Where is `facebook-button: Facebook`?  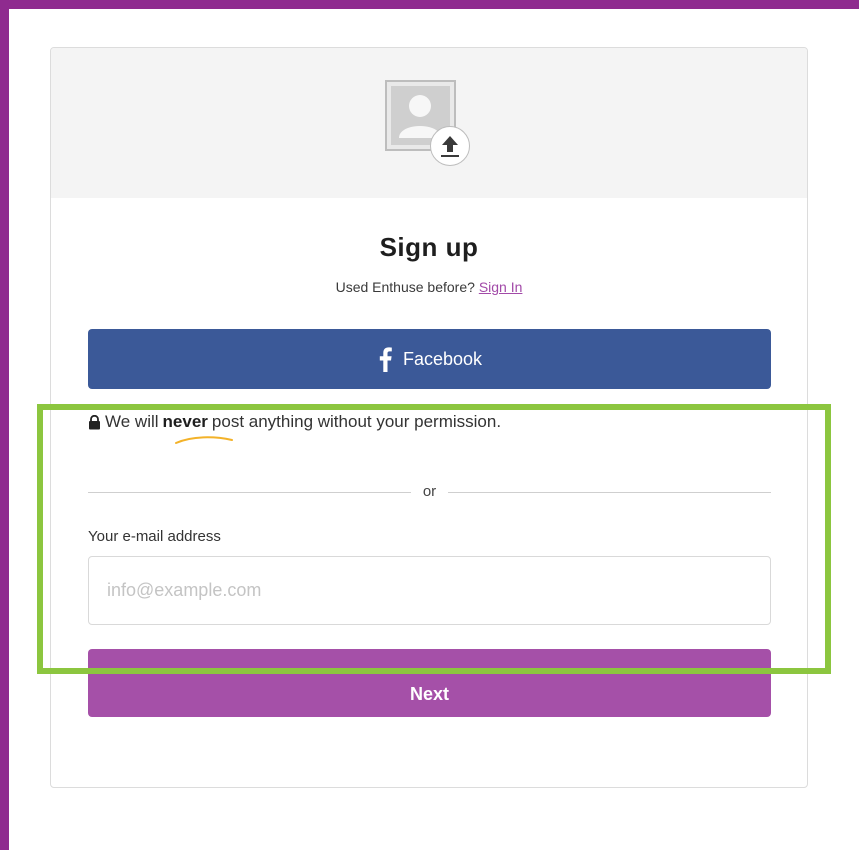 facebook-button: Facebook is located at coordinates (429, 359).